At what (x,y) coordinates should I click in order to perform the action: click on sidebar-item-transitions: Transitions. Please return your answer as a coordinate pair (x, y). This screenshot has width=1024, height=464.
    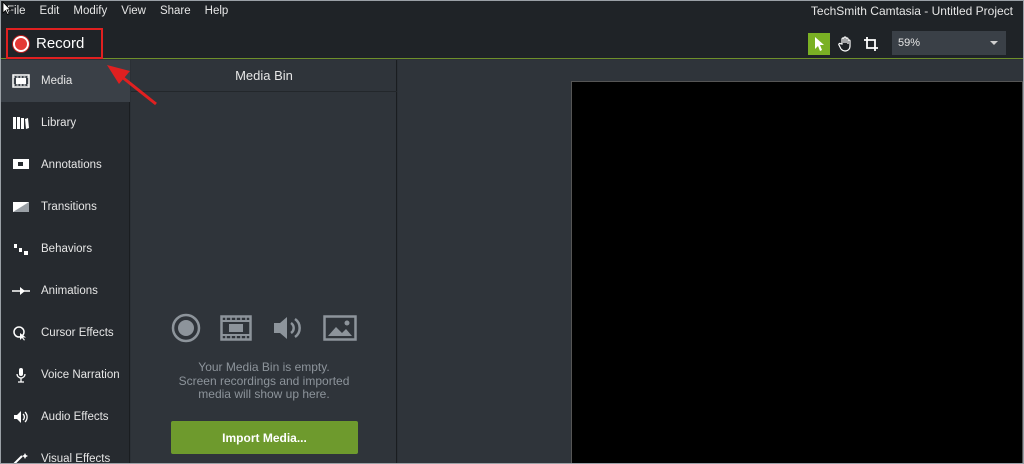
    Looking at the image, I should click on (65, 207).